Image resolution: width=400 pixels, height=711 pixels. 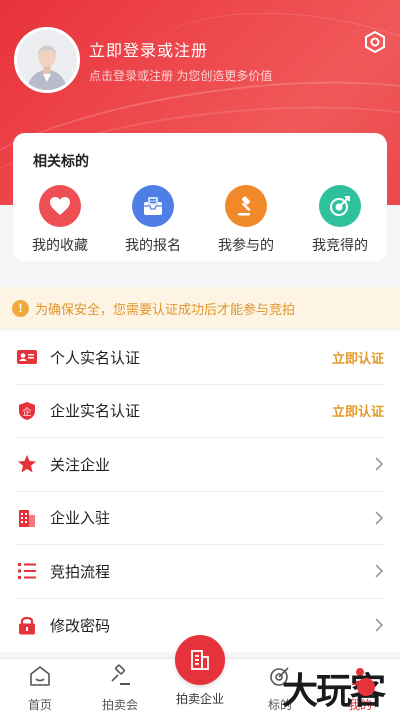 I want to click on tile-my-participations: 我参与的, so click(x=246, y=220).